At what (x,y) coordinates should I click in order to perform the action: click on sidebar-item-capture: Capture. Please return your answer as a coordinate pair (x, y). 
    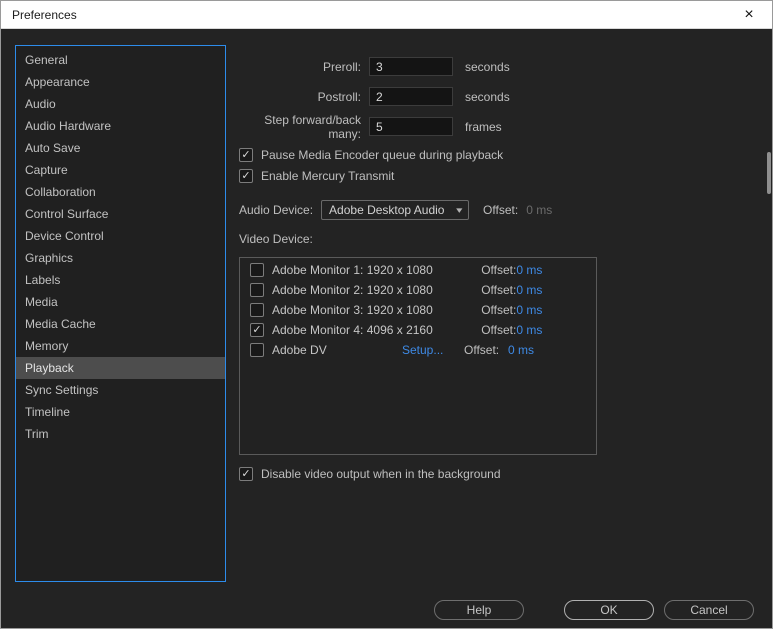
    Looking at the image, I should click on (120, 170).